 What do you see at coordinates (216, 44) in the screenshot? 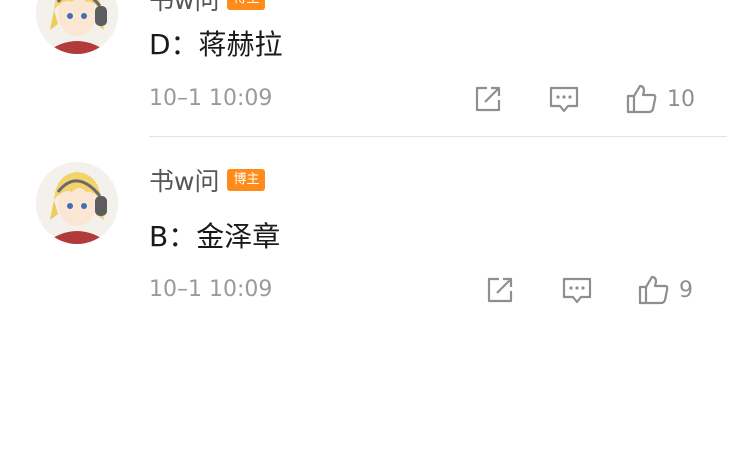
I see `comment-text: D：蒋赫拉` at bounding box center [216, 44].